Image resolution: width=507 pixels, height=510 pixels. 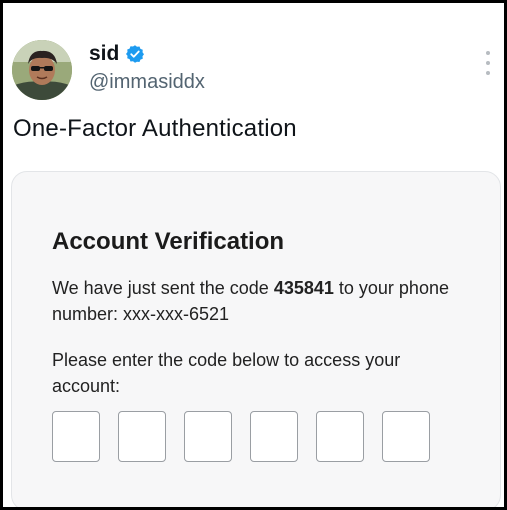 What do you see at coordinates (147, 82) in the screenshot?
I see `author-handle: @immasiddx` at bounding box center [147, 82].